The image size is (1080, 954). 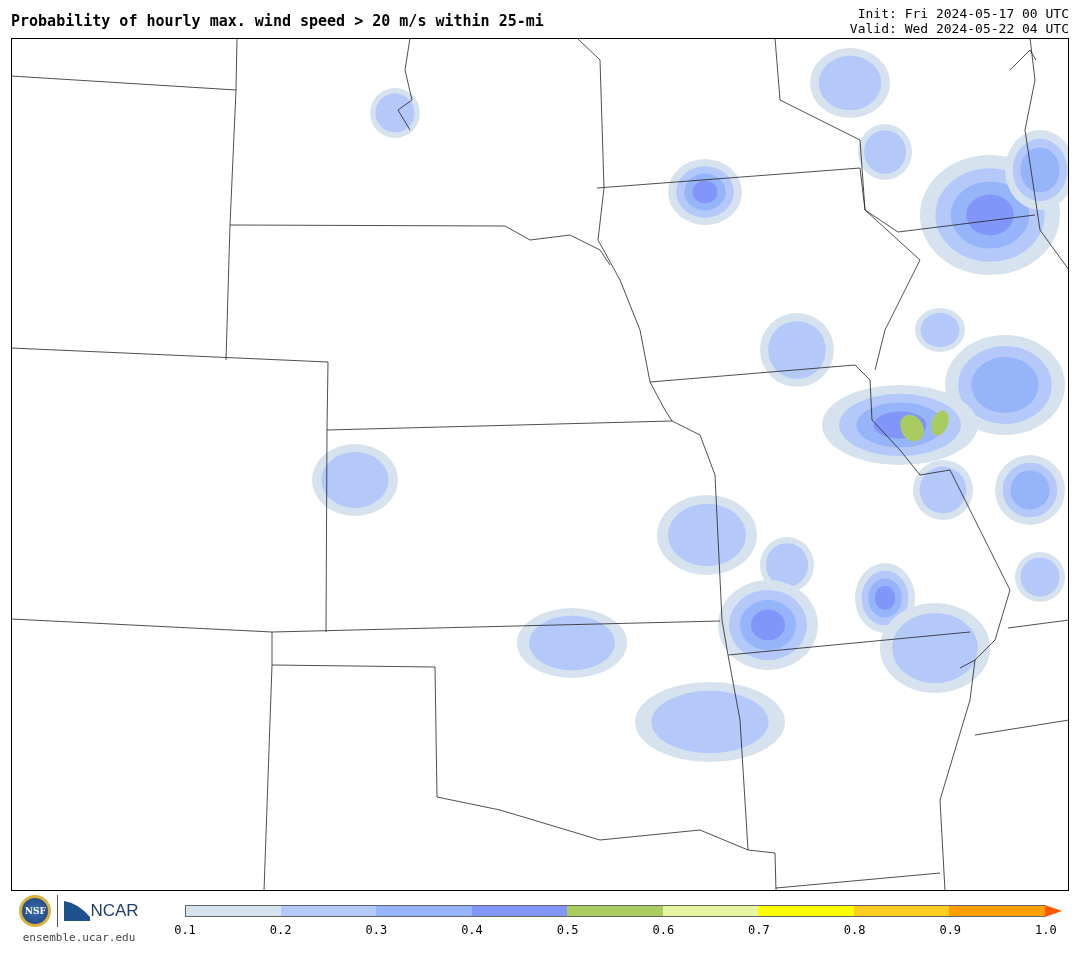 I want to click on tick-label: 1.0, so click(x=1046, y=930).